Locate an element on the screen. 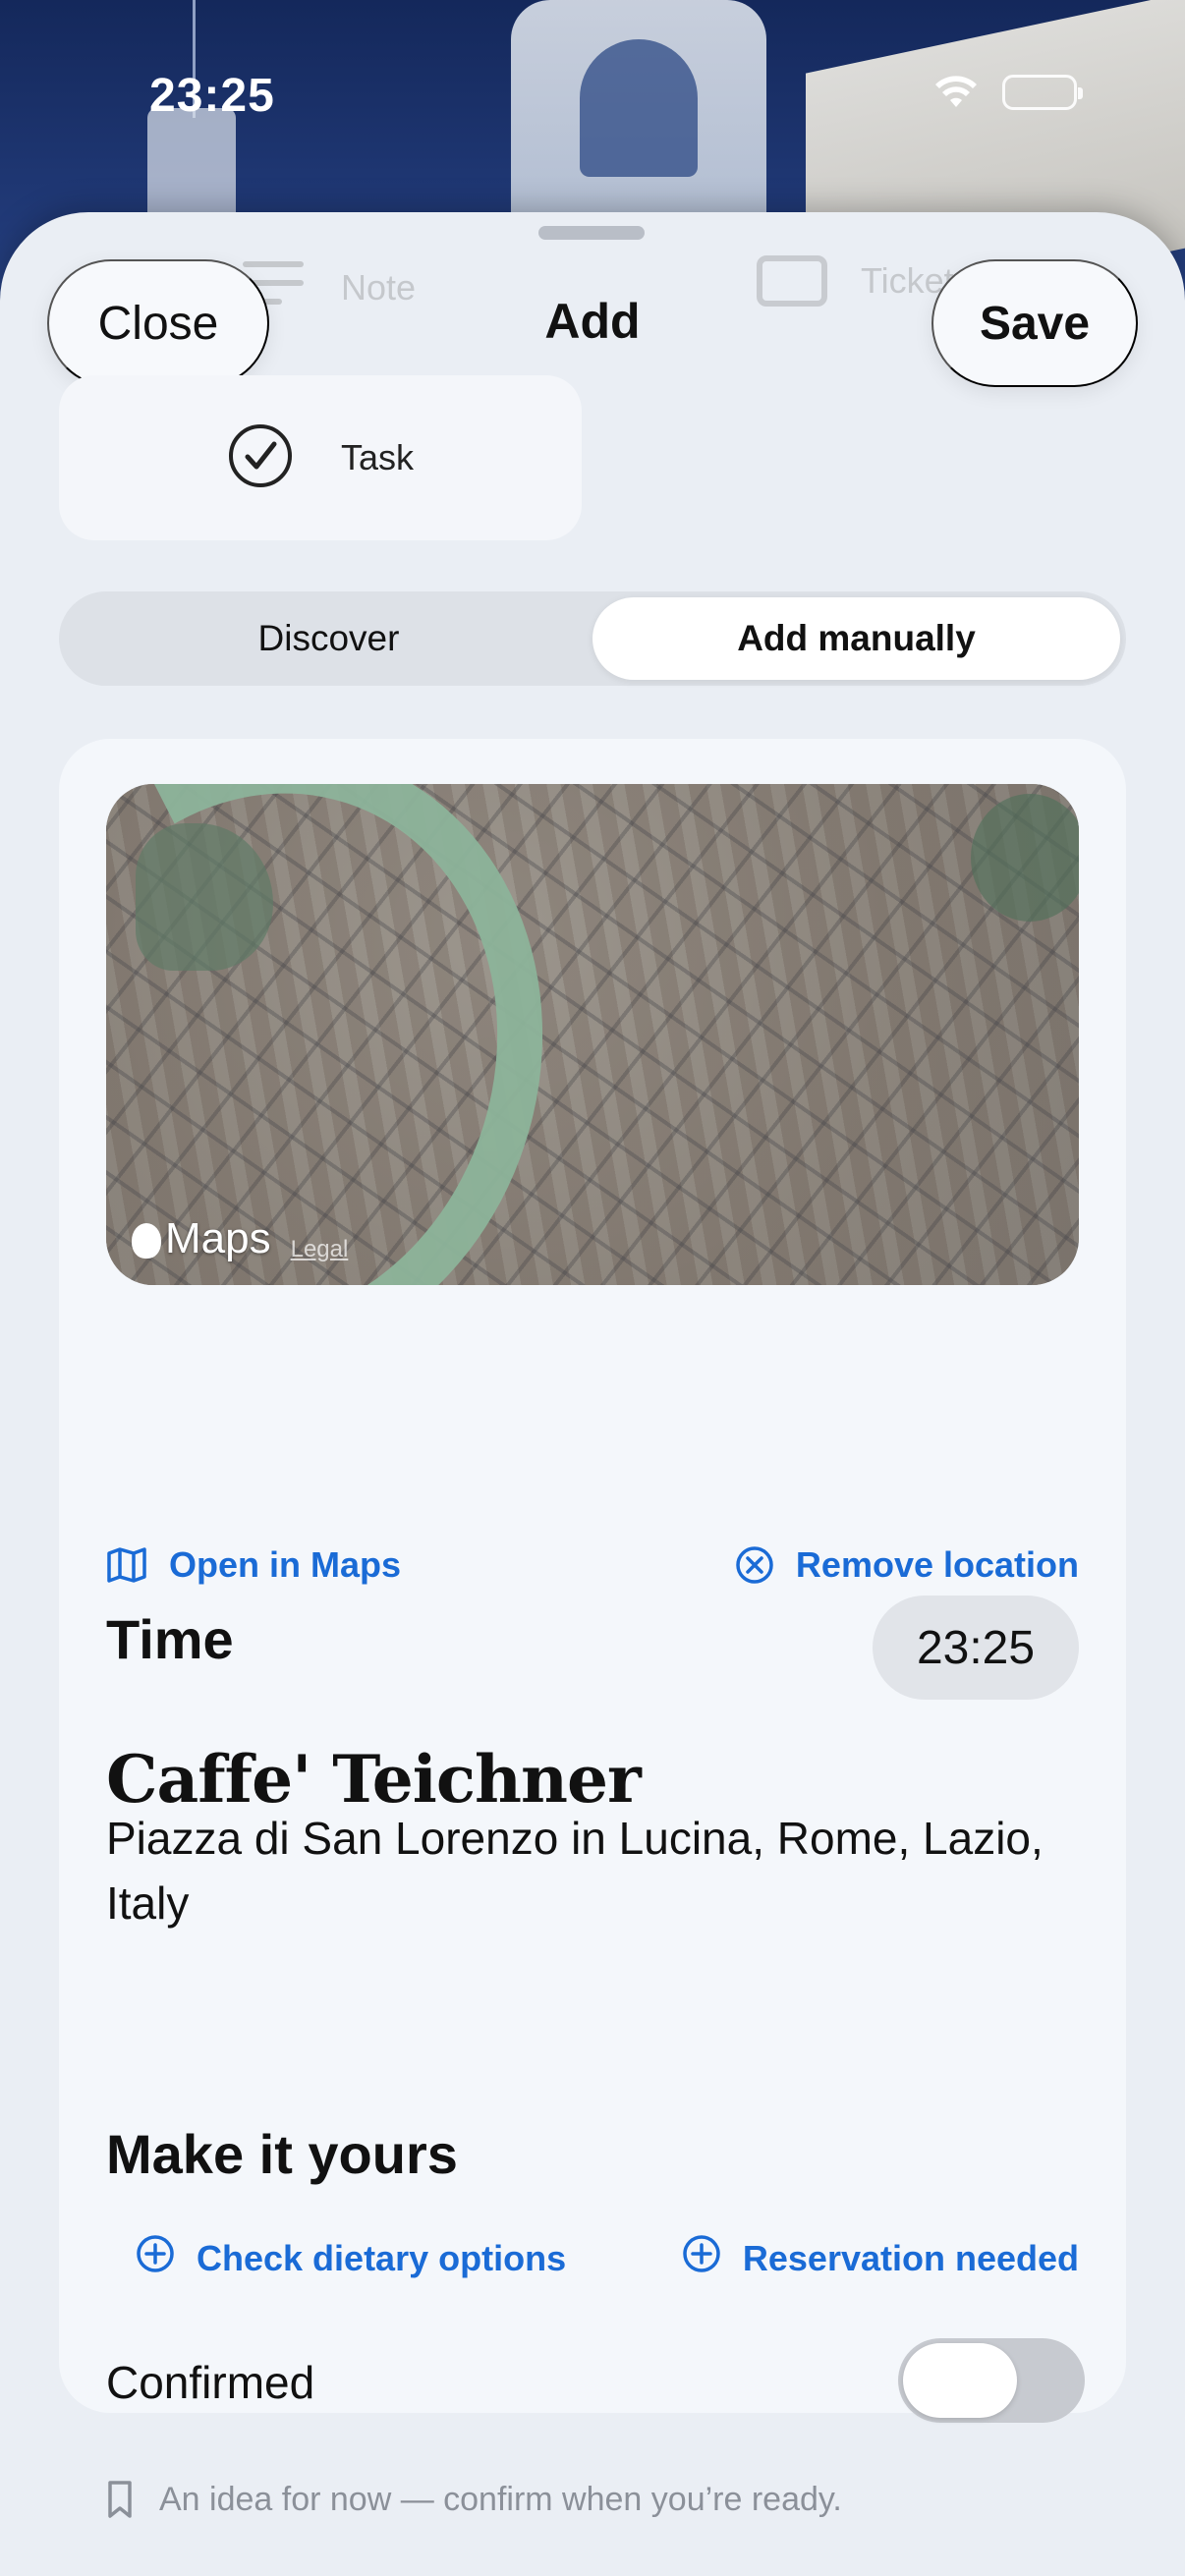 The height and width of the screenshot is (2576, 1185). reservation-needed-button: Reservation needed is located at coordinates (881, 2258).